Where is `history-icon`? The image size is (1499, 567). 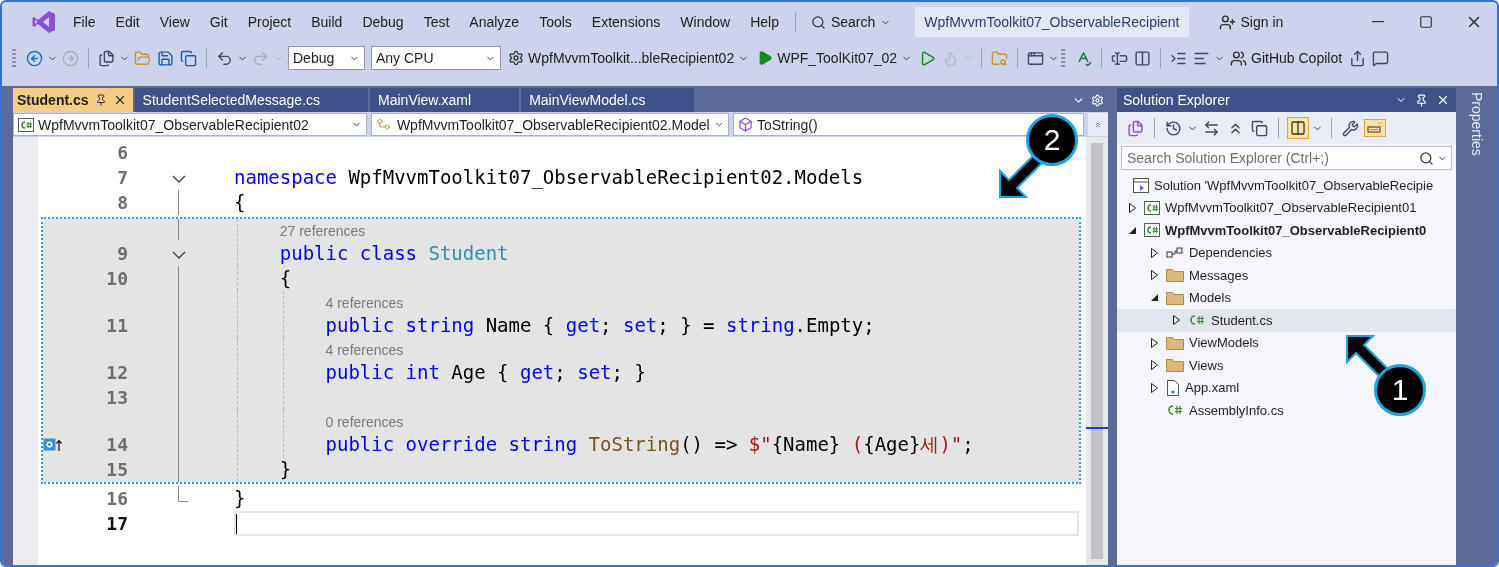 history-icon is located at coordinates (1173, 128).